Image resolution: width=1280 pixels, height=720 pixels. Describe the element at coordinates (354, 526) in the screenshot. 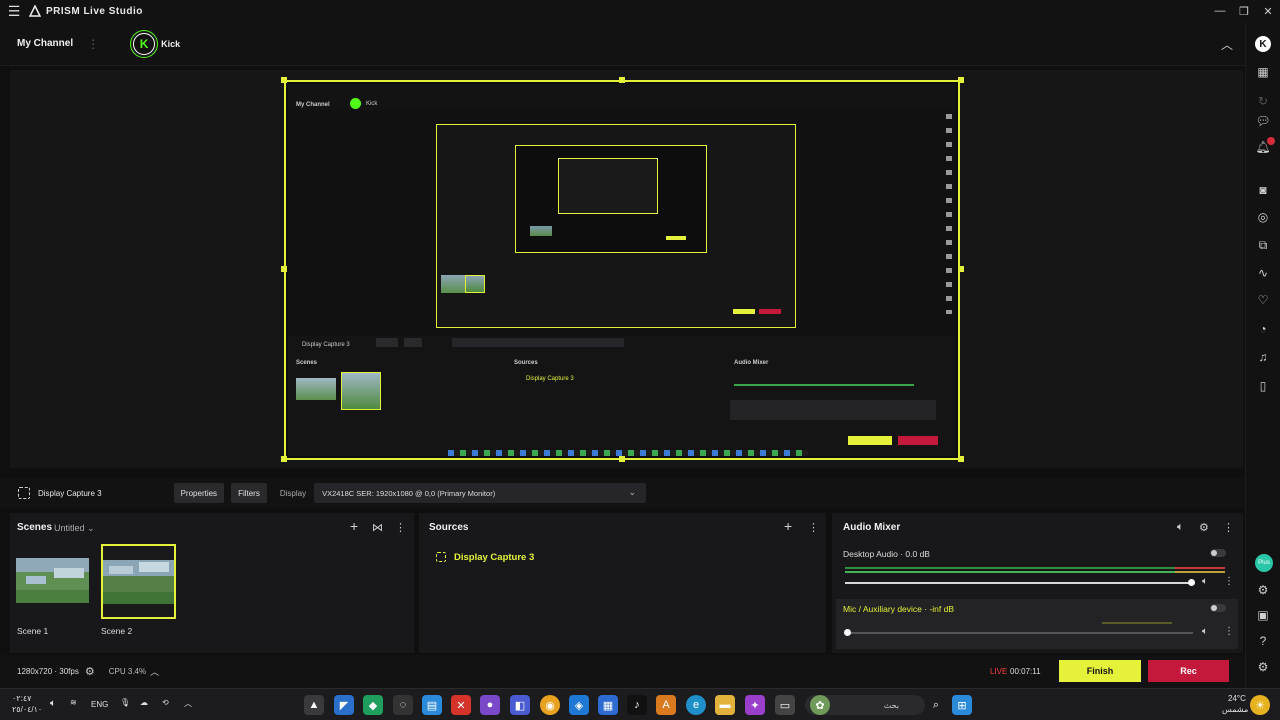

I see `add-scene-icon: +` at that location.